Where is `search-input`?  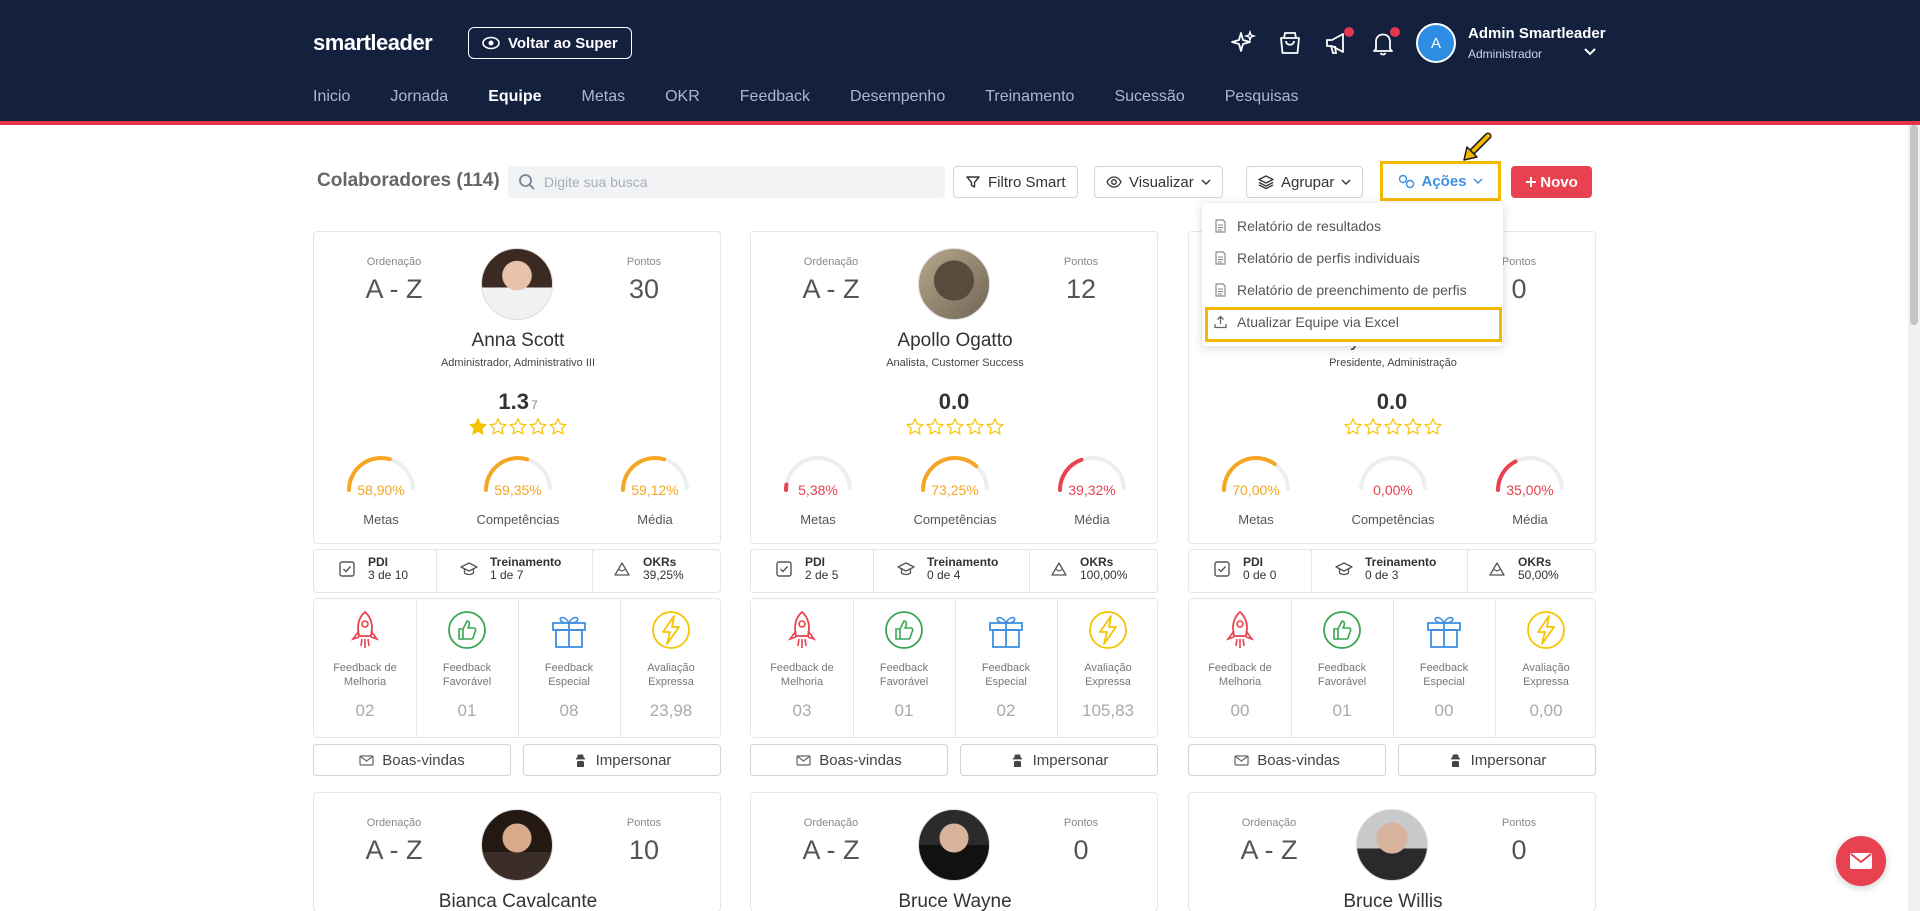 search-input is located at coordinates (734, 182).